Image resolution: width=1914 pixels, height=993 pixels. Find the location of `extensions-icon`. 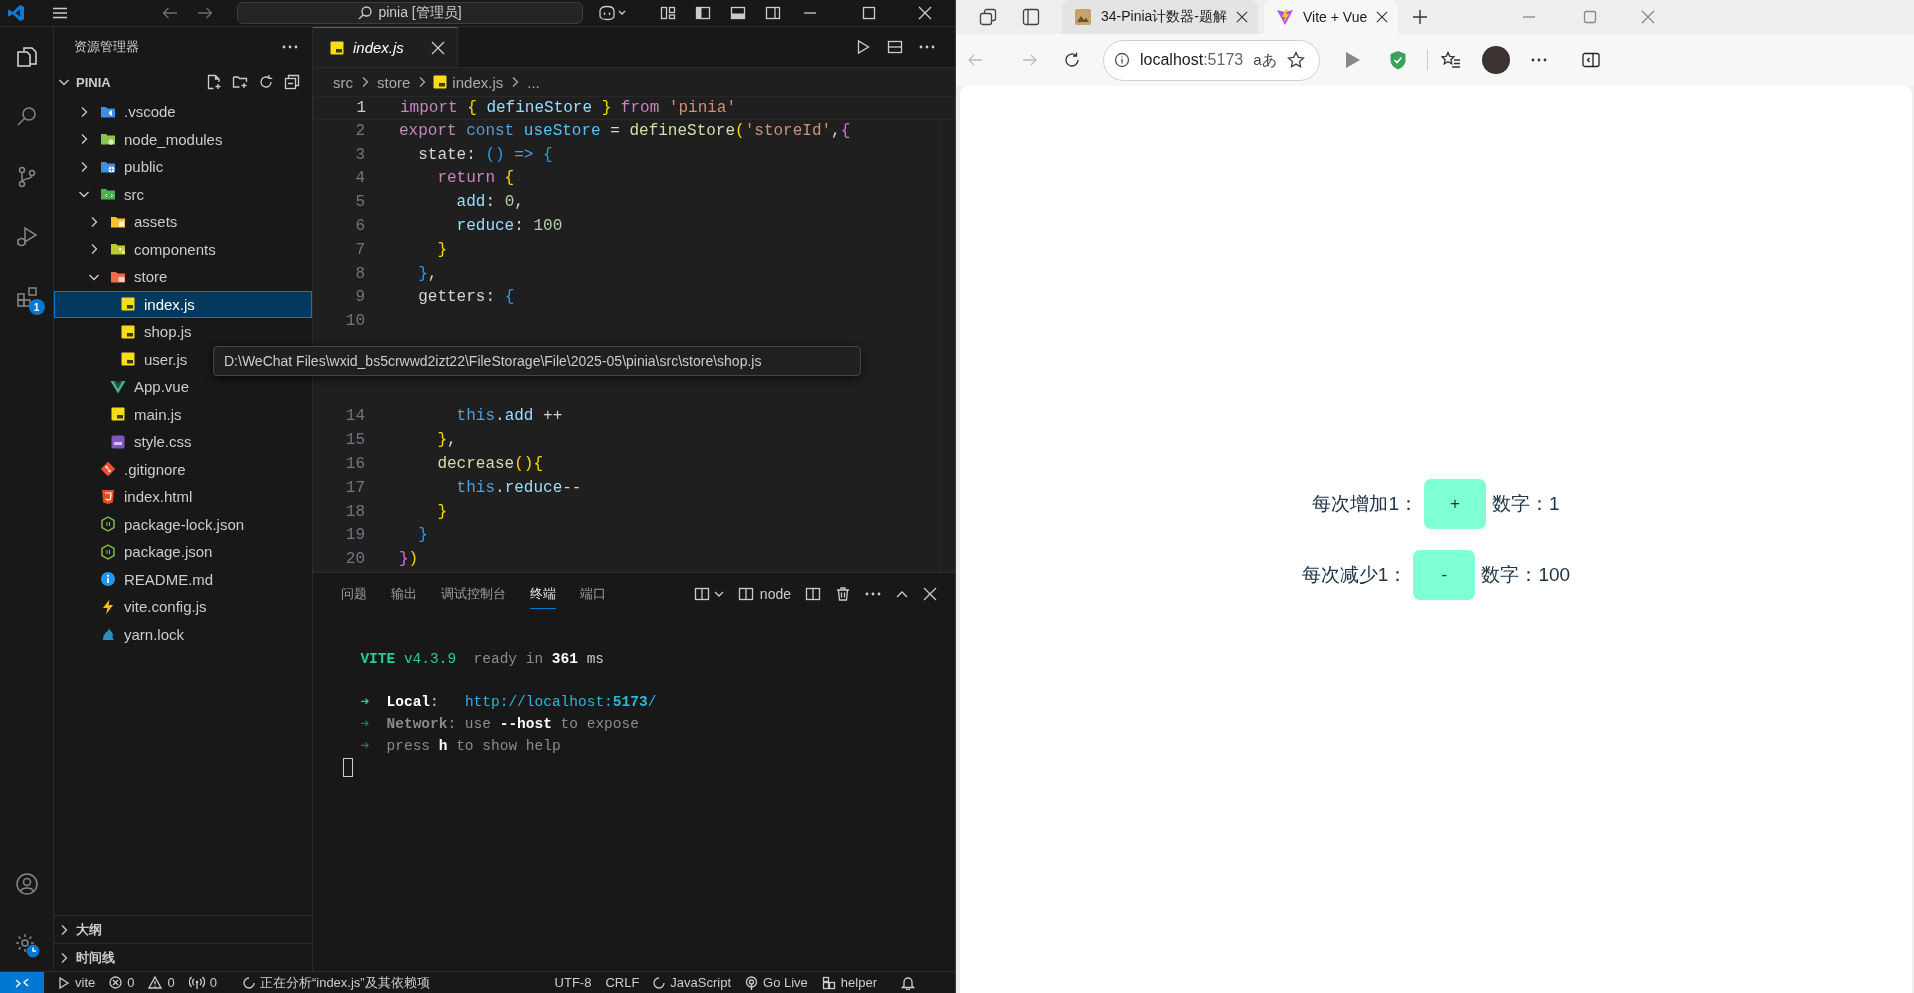

extensions-icon is located at coordinates (26, 297).